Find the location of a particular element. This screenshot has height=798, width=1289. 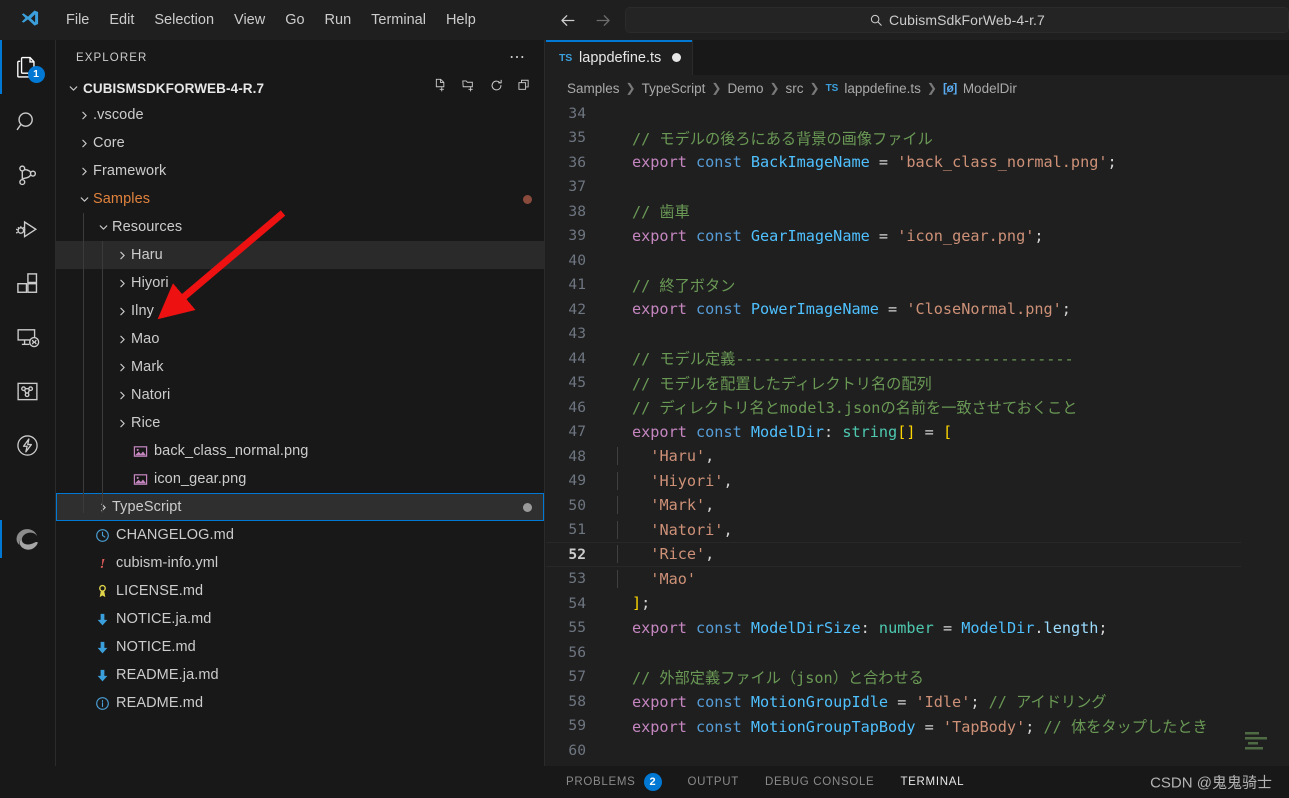

breadcrumb-item-typescript: TypeScript is located at coordinates (674, 88).